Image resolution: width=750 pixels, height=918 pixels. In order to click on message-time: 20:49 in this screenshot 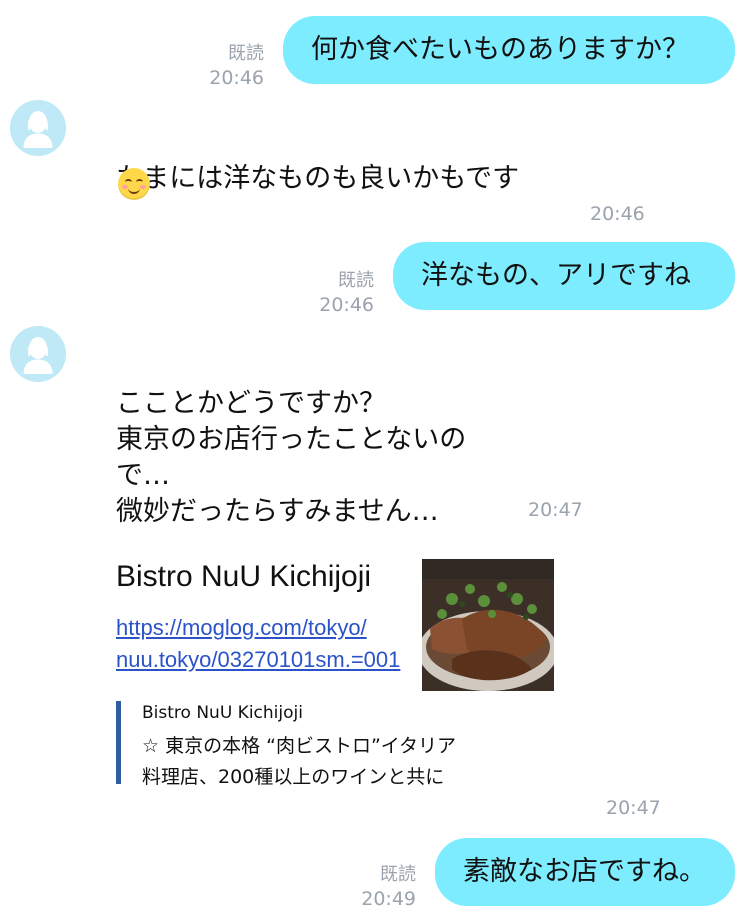, I will do `click(388, 899)`.